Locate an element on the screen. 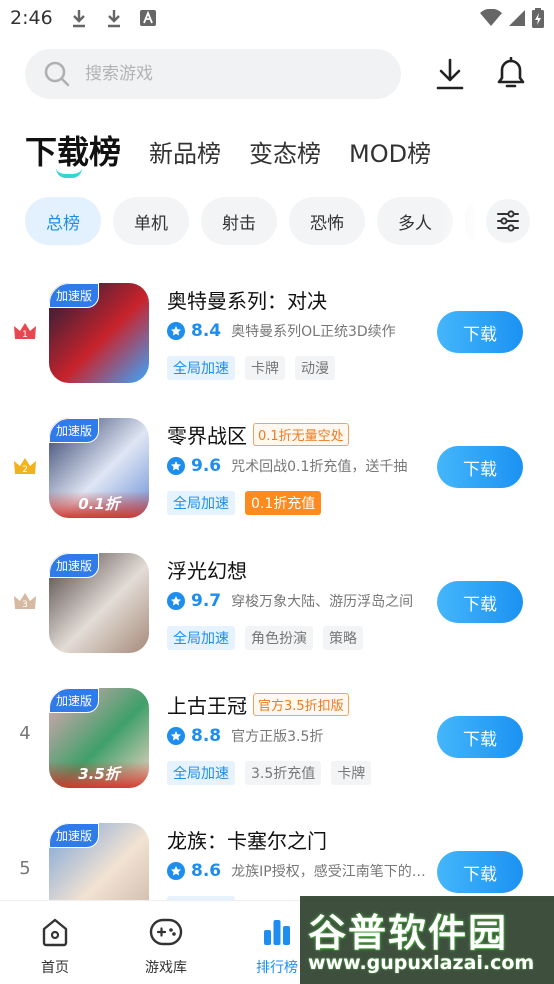 The image size is (554, 984). battery-icon is located at coordinates (538, 18).